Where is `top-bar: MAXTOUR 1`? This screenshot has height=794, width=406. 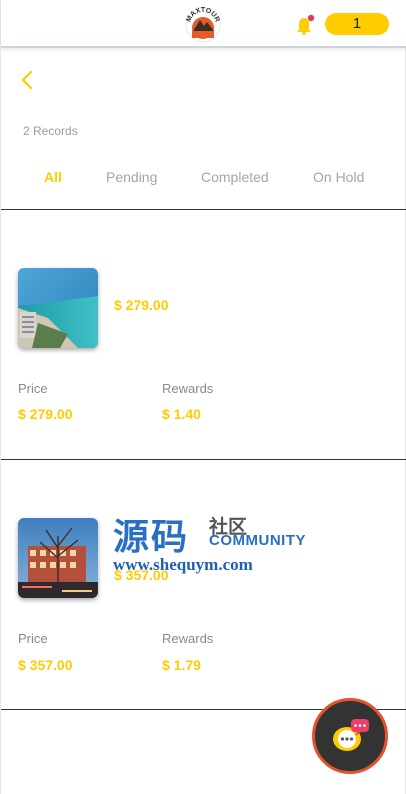
top-bar: MAXTOUR 1 is located at coordinates (203, 24).